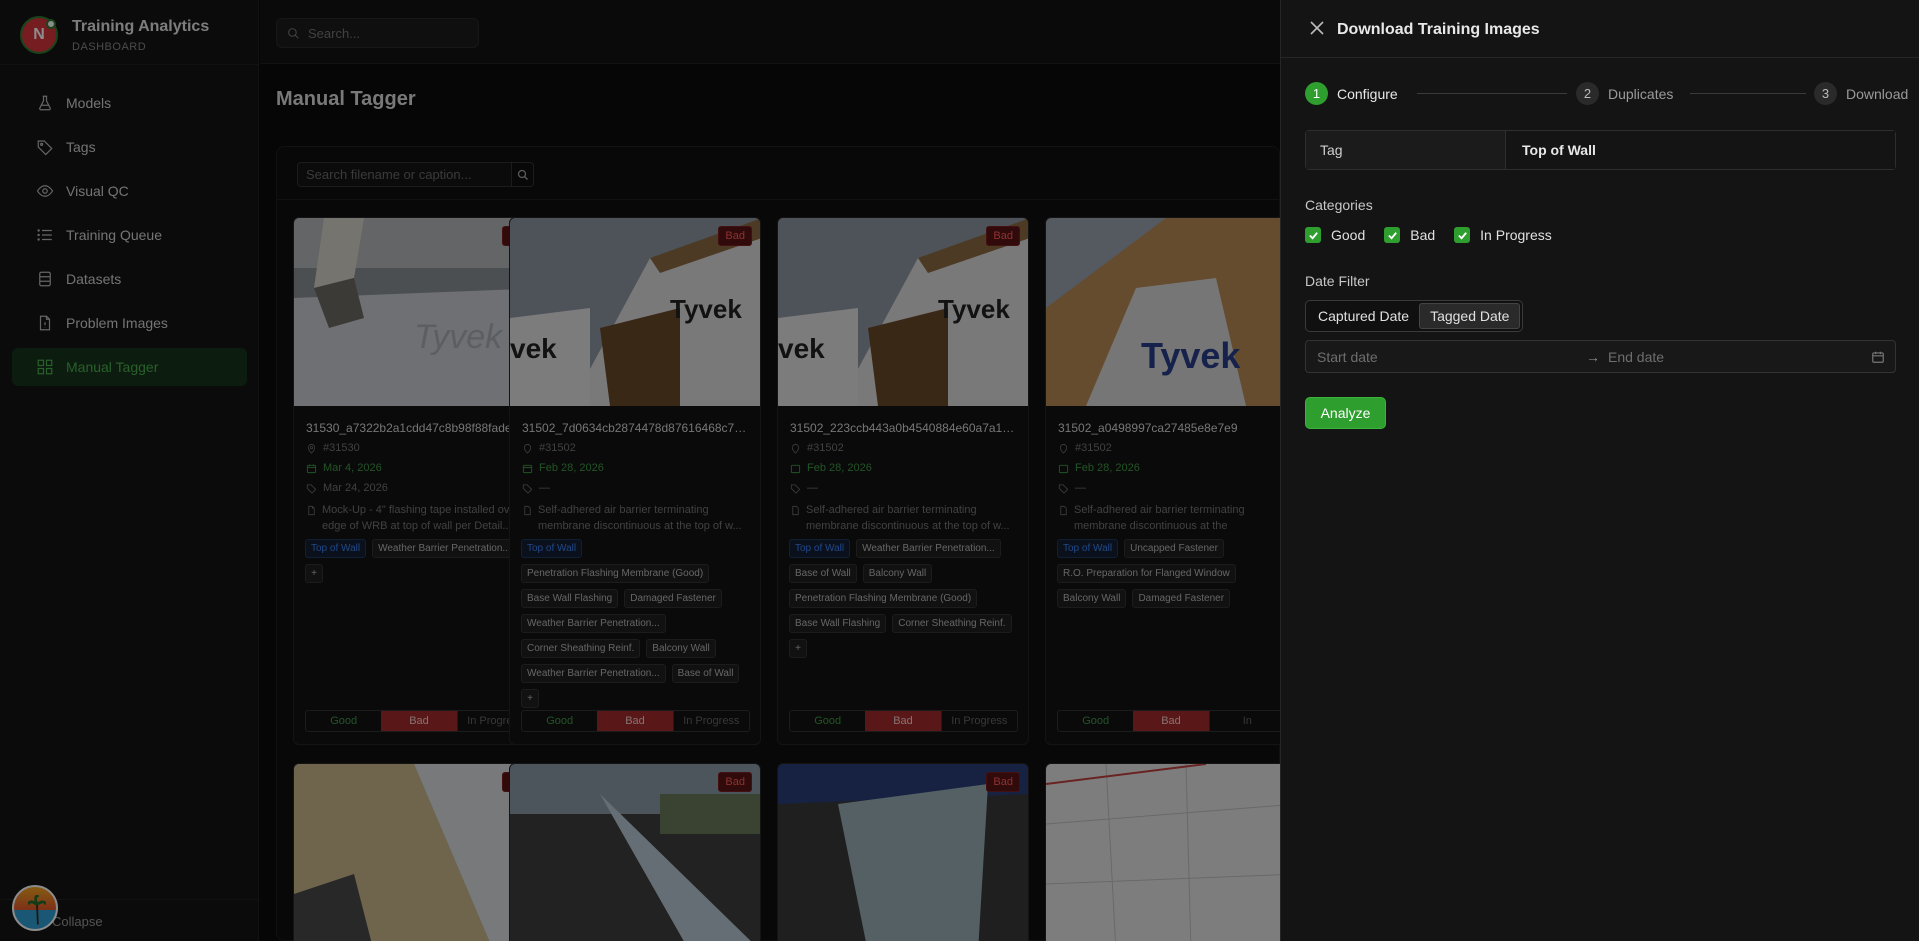 The width and height of the screenshot is (1919, 941). What do you see at coordinates (1316, 93) in the screenshot?
I see `step-number: 1` at bounding box center [1316, 93].